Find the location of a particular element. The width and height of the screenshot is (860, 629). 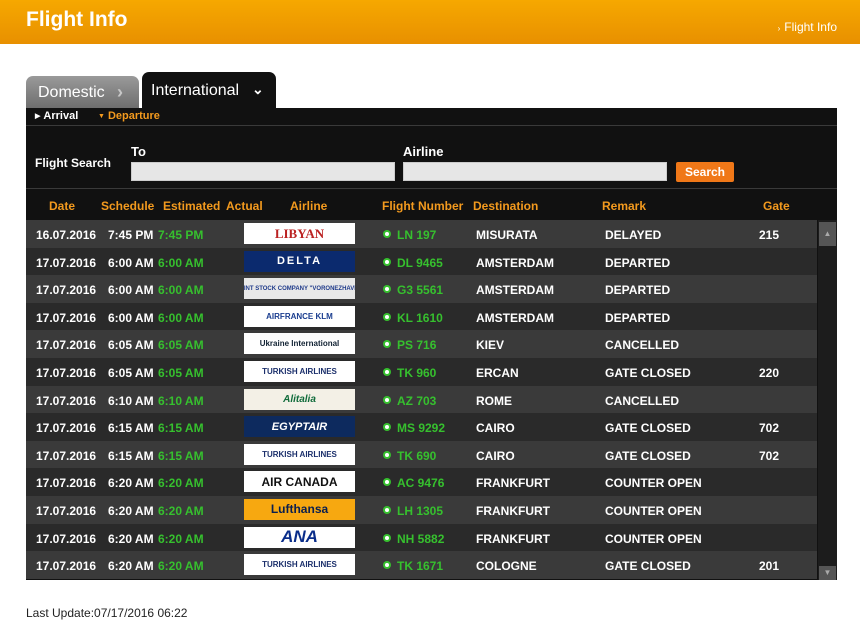

scrollbar: ▲ ▼ is located at coordinates (827, 400).